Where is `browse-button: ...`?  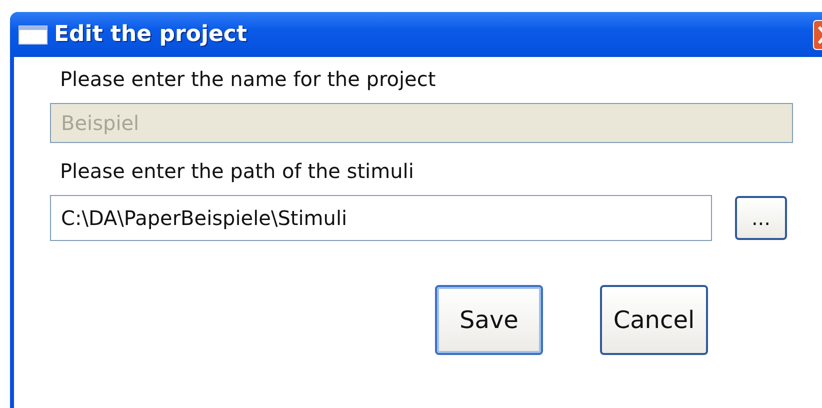 browse-button: ... is located at coordinates (761, 218).